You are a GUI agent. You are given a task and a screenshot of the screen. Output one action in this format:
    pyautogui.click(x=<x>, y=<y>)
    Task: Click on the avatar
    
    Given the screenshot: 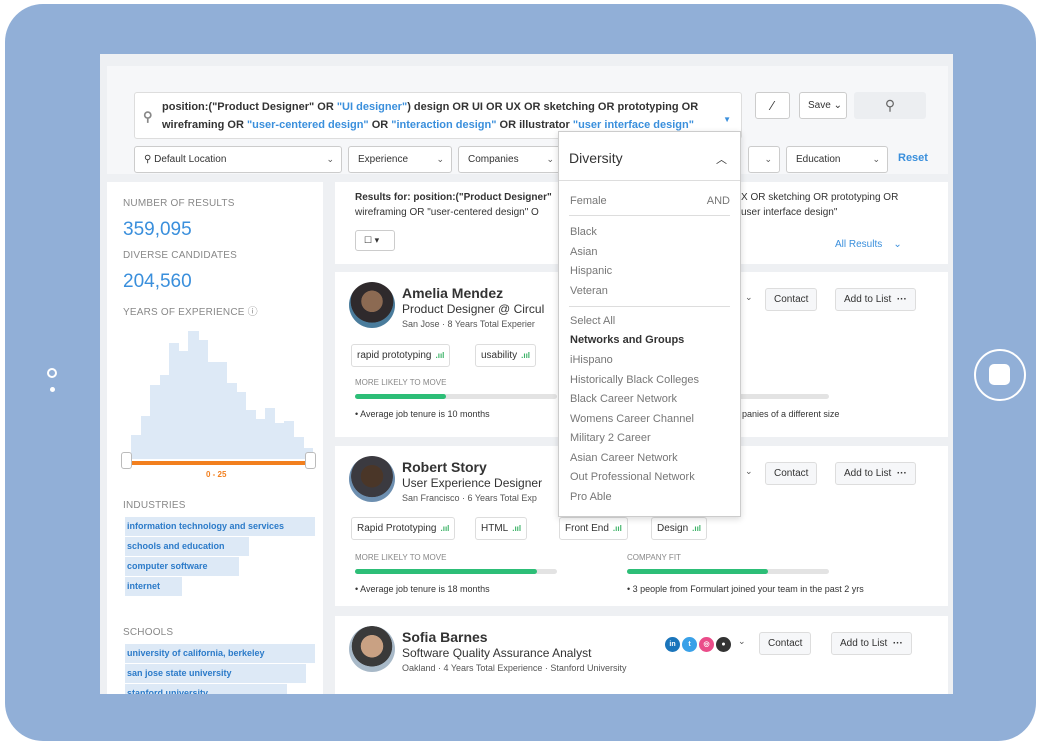 What is the action you would take?
    pyautogui.click(x=372, y=479)
    